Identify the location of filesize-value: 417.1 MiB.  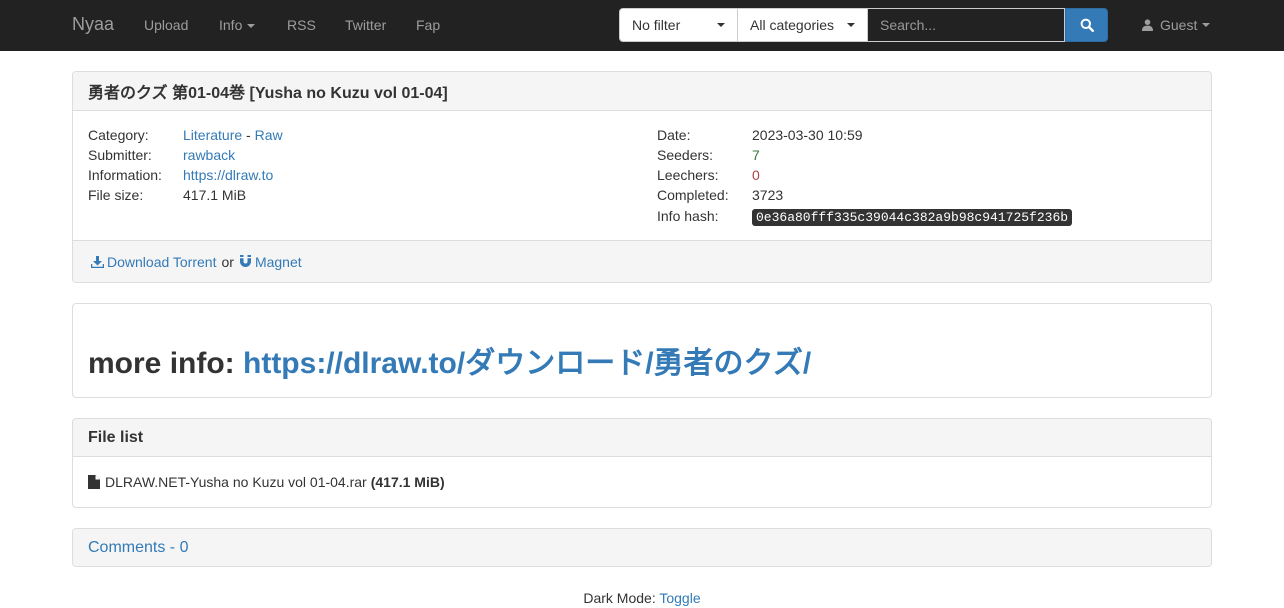
(215, 195).